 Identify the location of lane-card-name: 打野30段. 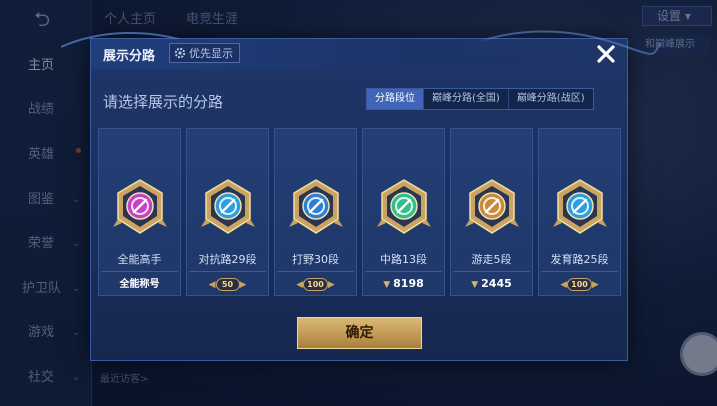
(315, 259).